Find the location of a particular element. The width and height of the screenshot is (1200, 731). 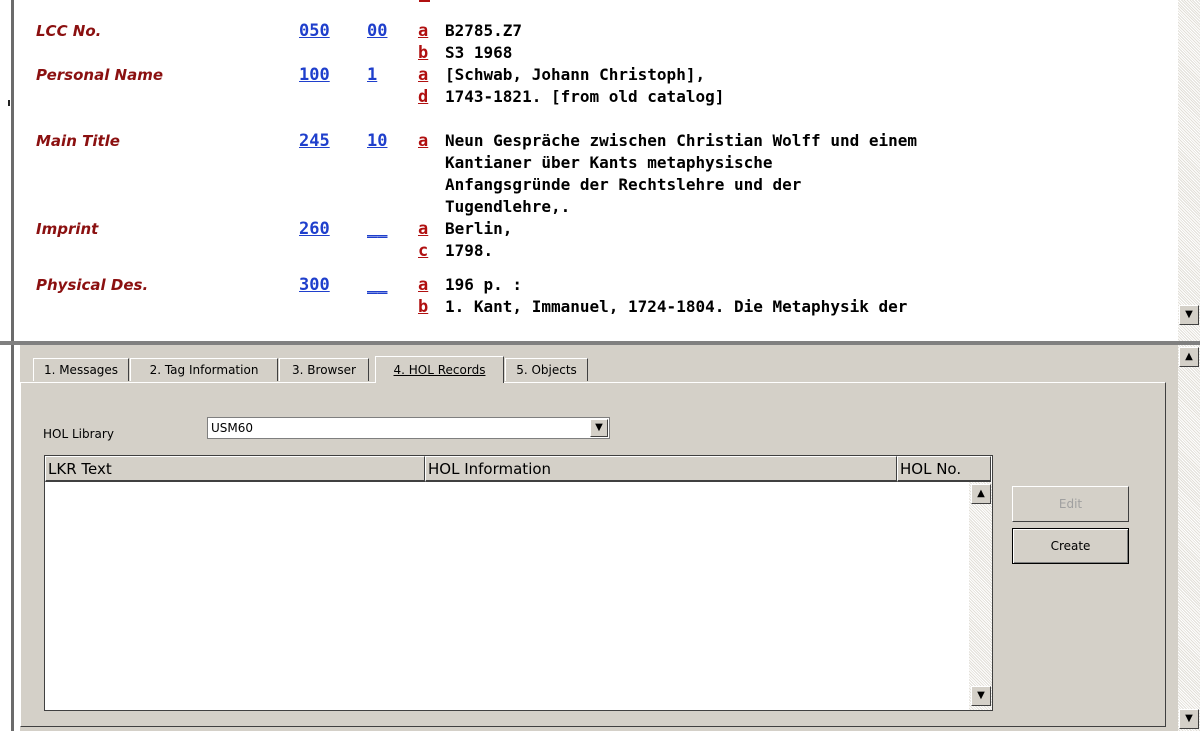

record-row: Kantianer über Kants metaphysische is located at coordinates (599, 163).